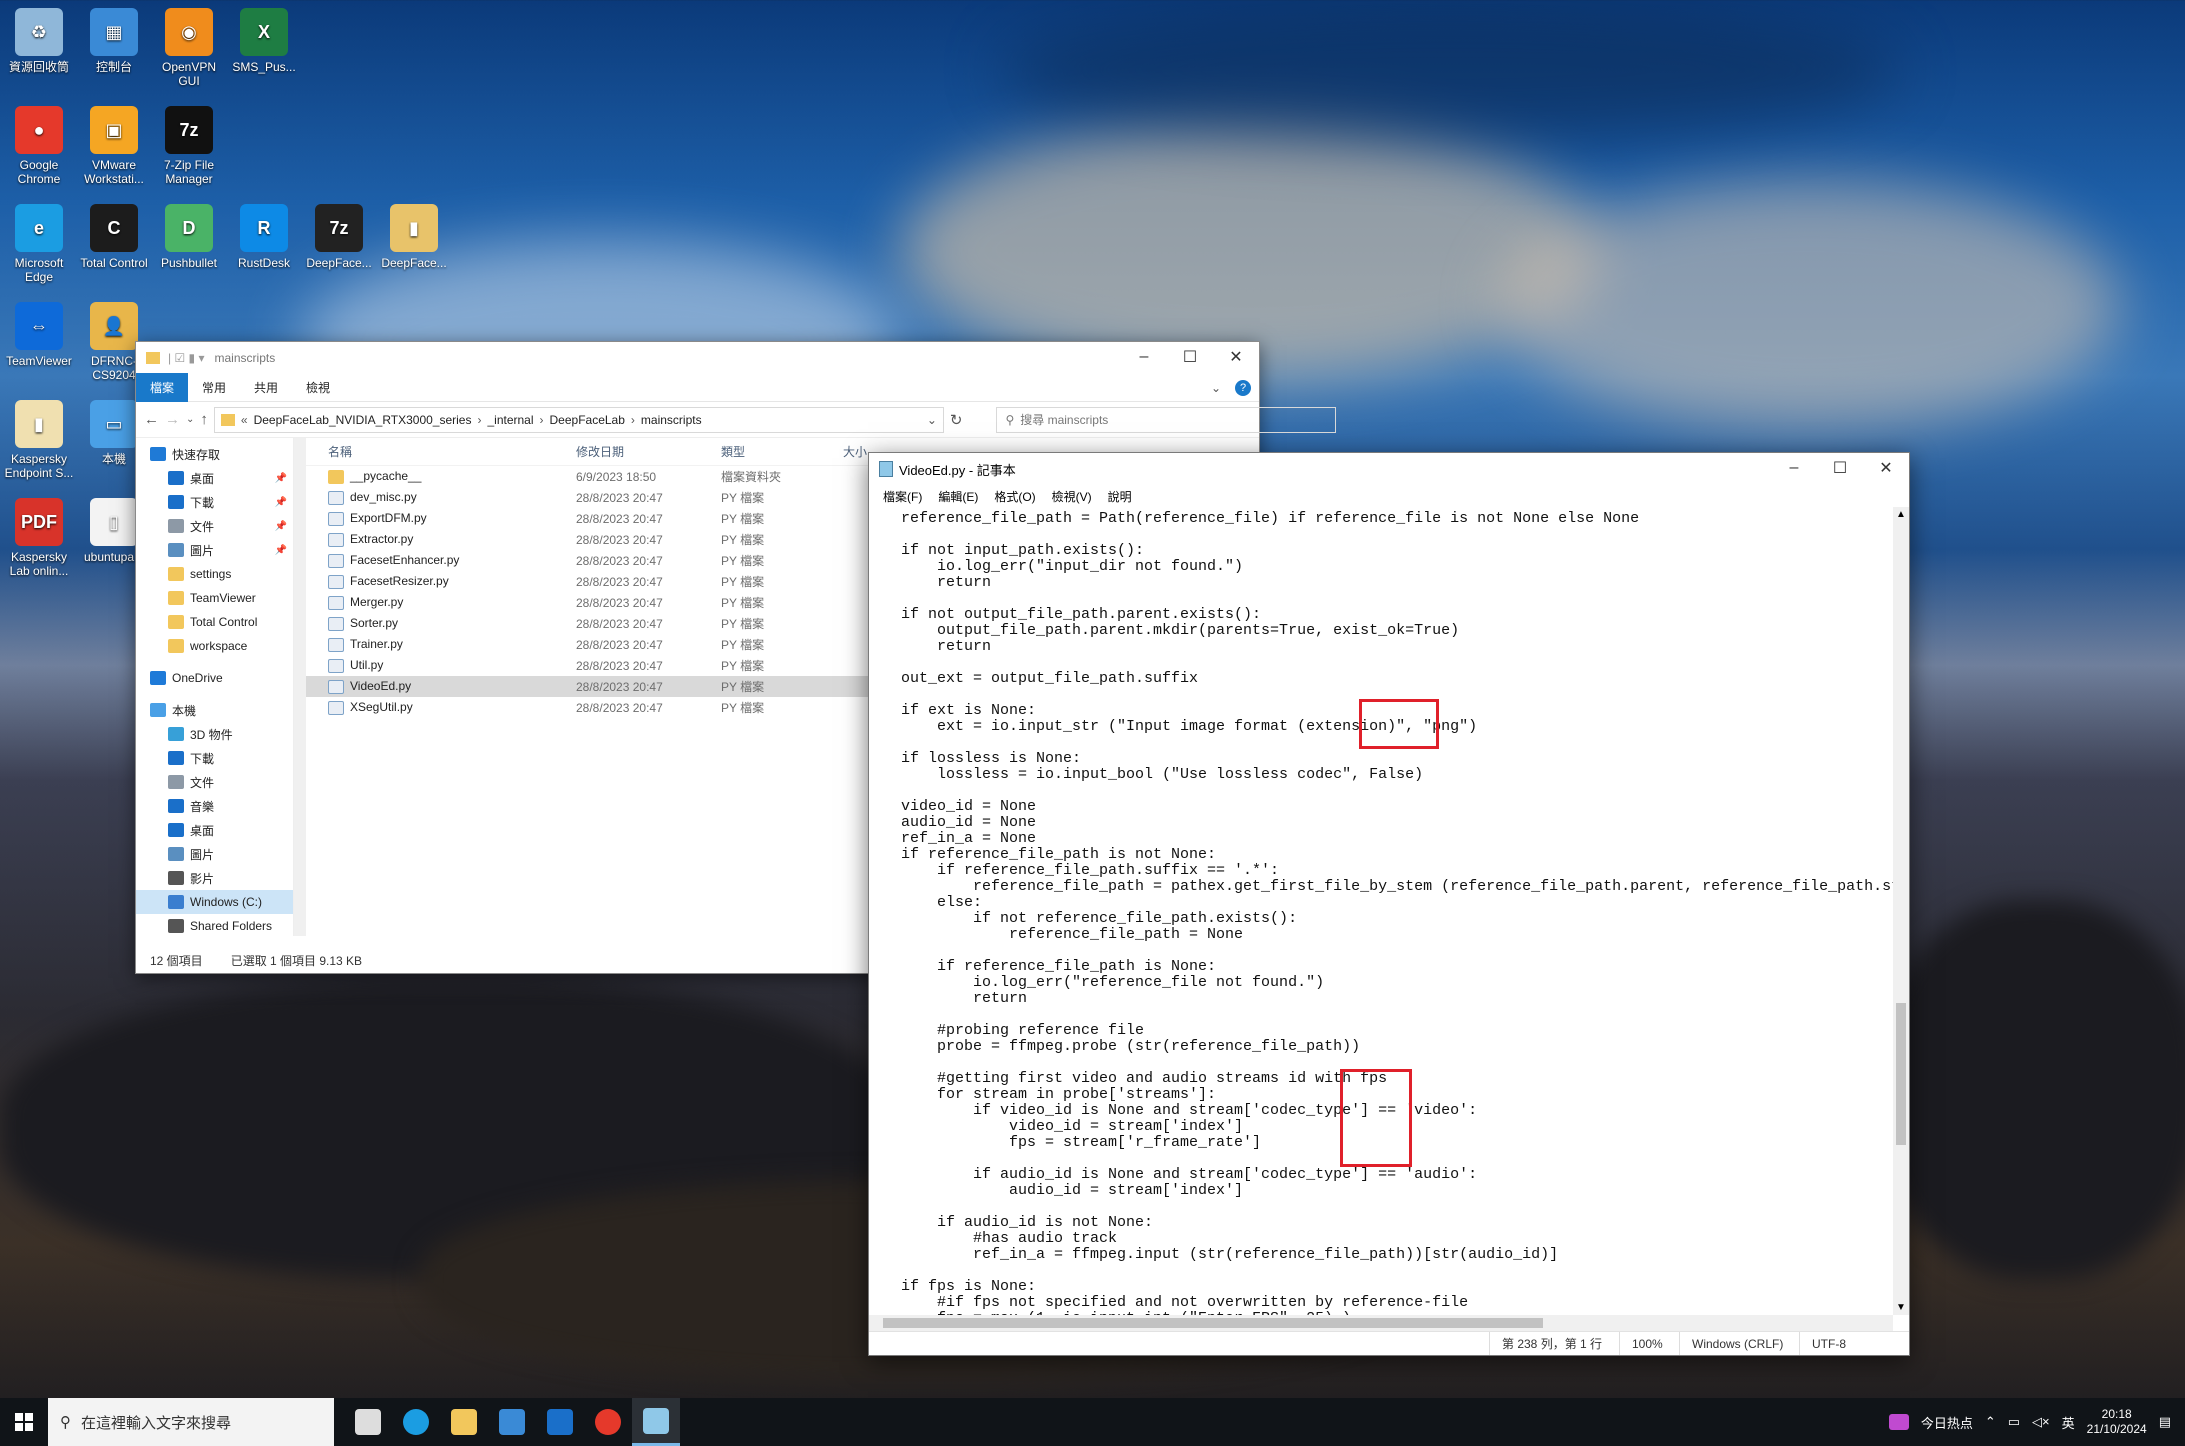 This screenshot has height=1446, width=2185. Describe the element at coordinates (1072, 496) in the screenshot. I see `menu-view: 檢視(V)` at that location.